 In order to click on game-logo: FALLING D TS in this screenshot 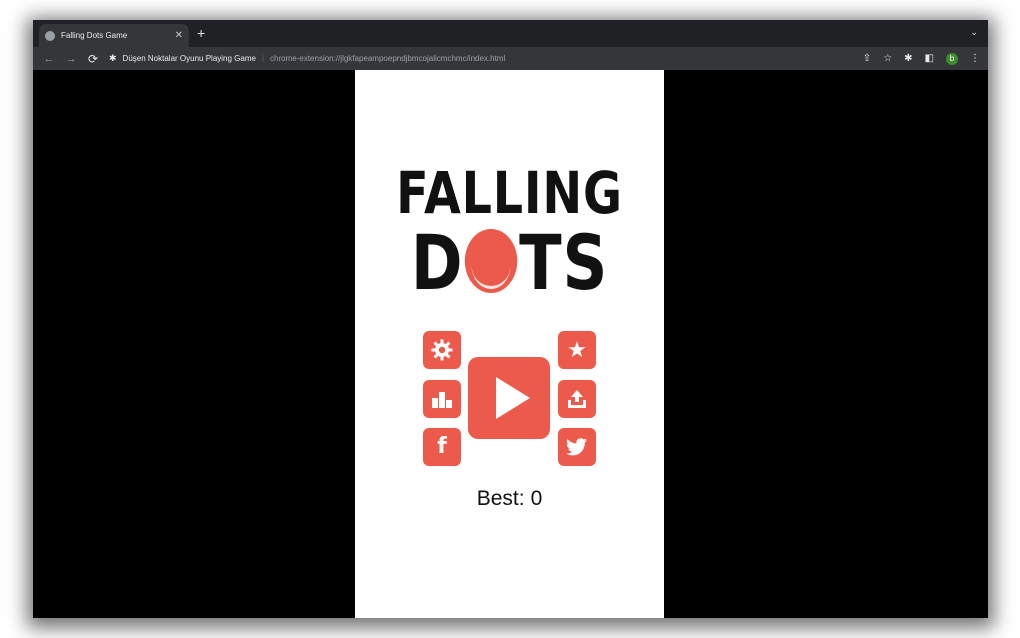, I will do `click(509, 231)`.